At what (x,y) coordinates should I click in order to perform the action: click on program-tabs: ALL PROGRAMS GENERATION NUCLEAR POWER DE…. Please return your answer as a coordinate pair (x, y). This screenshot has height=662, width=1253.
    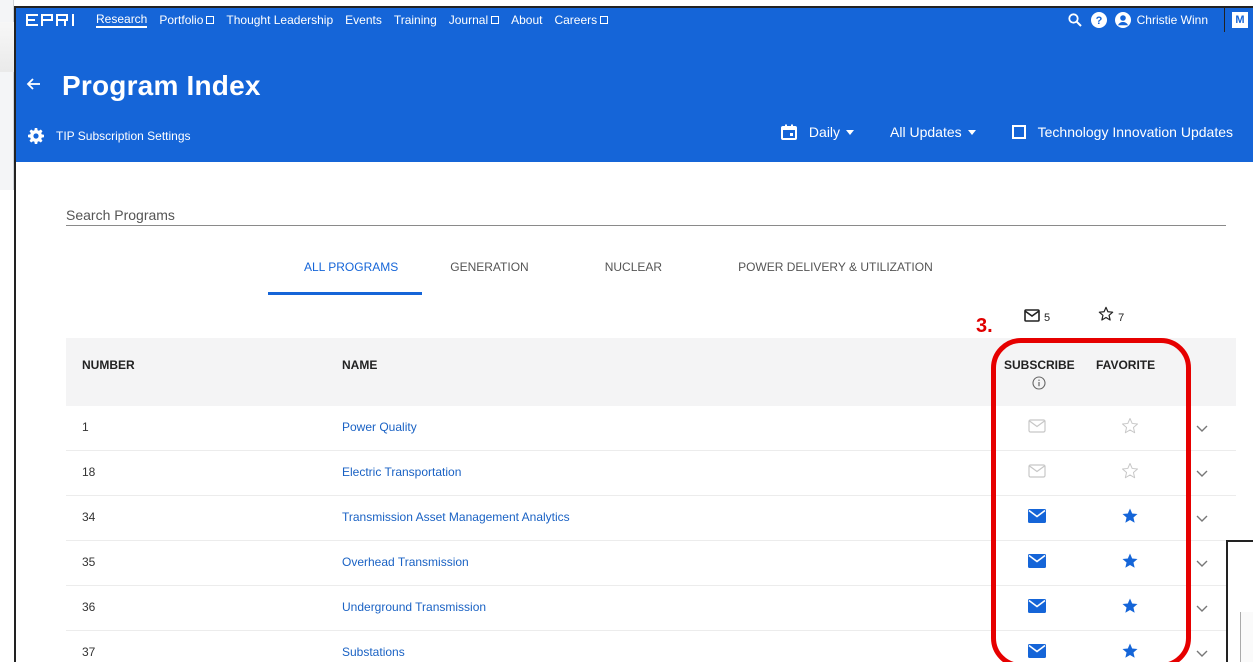
    Looking at the image, I should click on (618, 275).